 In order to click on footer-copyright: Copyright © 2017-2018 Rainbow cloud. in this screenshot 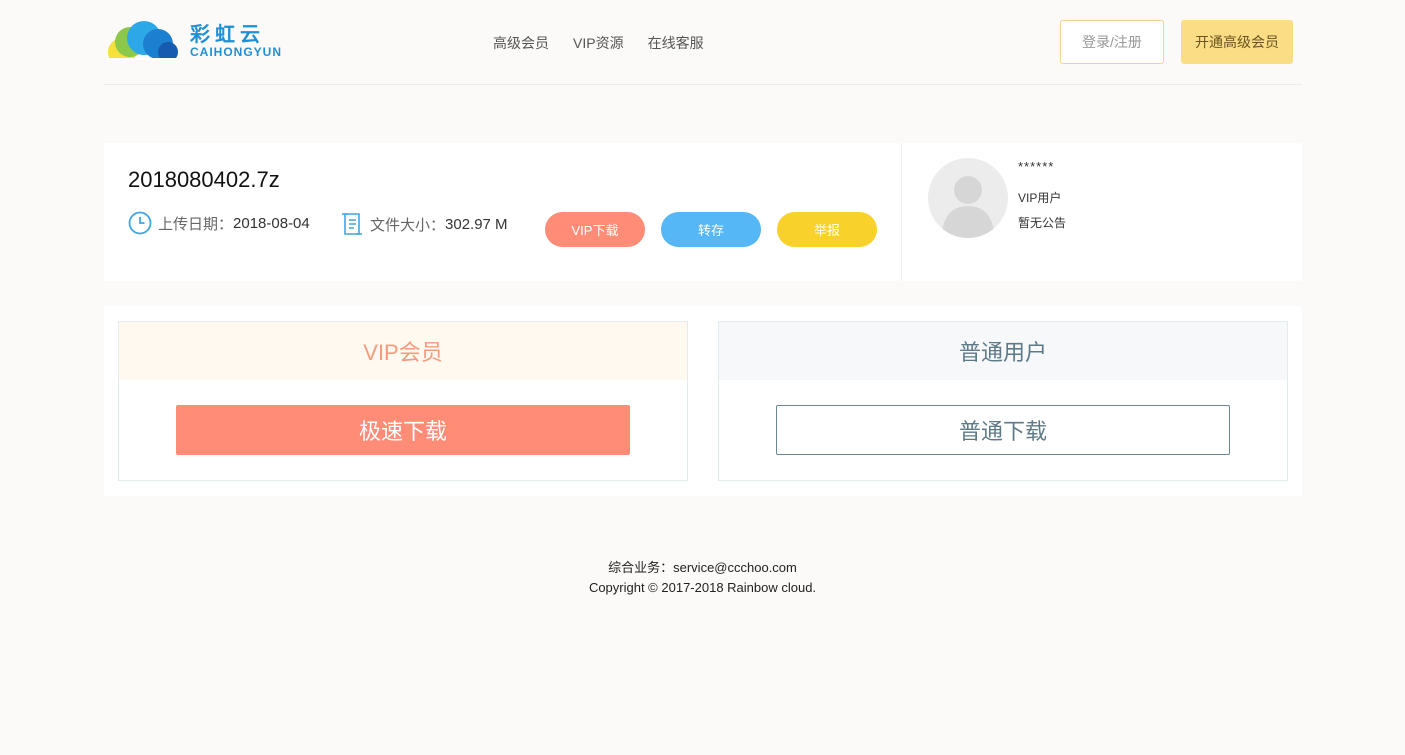, I will do `click(702, 587)`.